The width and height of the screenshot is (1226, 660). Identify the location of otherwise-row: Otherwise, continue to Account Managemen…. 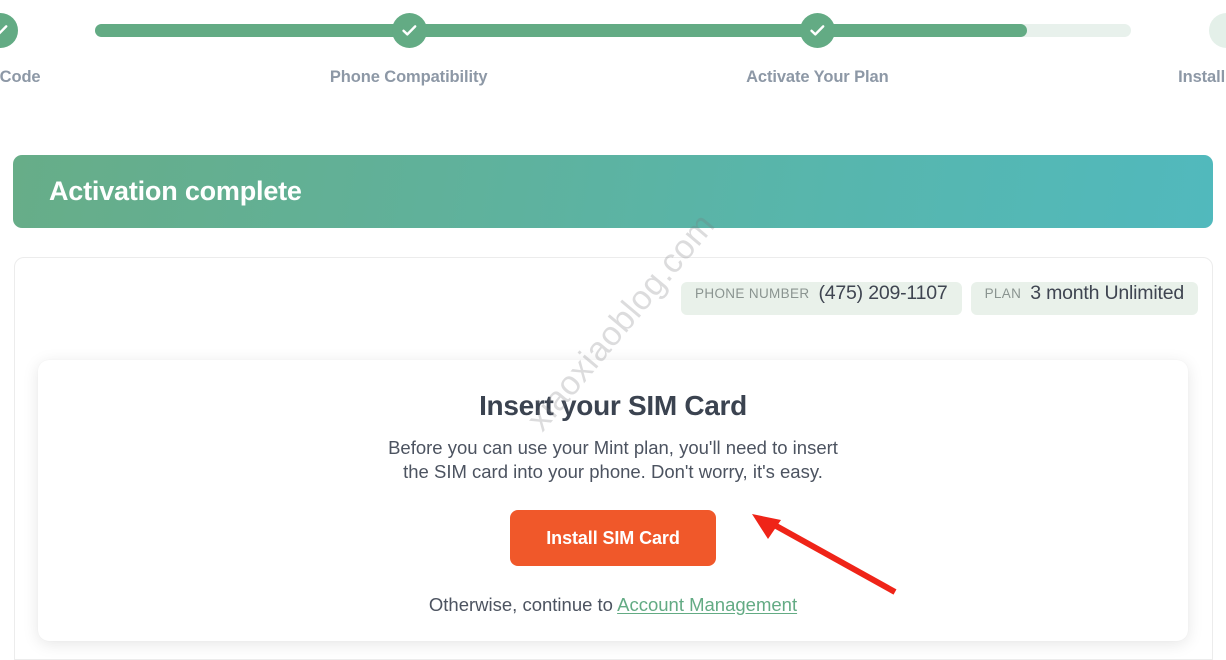
(613, 605).